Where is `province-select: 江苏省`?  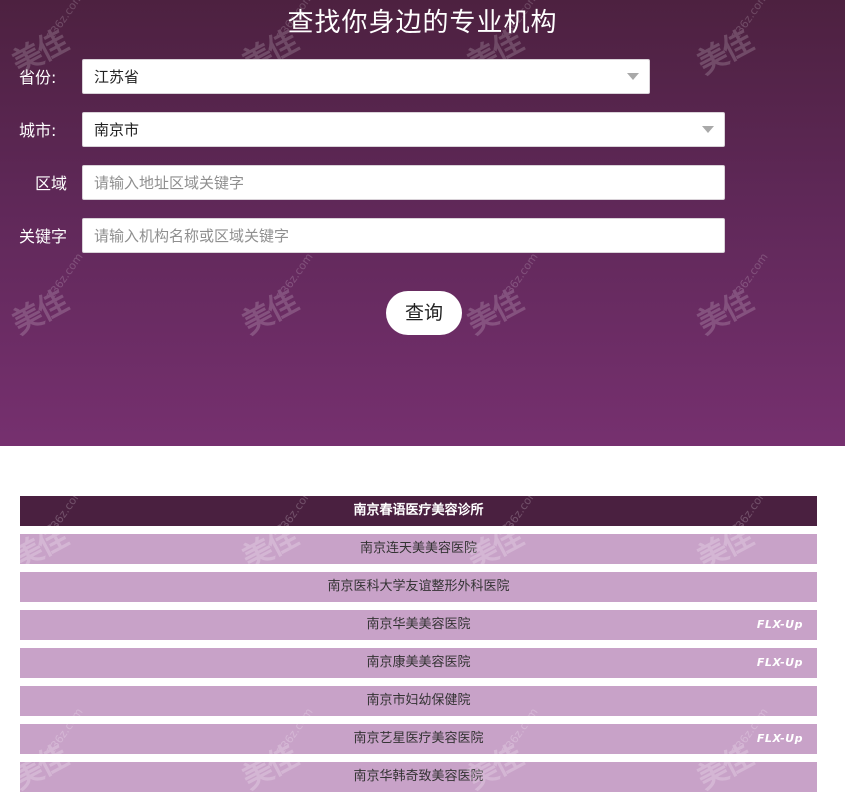
province-select: 江苏省 is located at coordinates (366, 76).